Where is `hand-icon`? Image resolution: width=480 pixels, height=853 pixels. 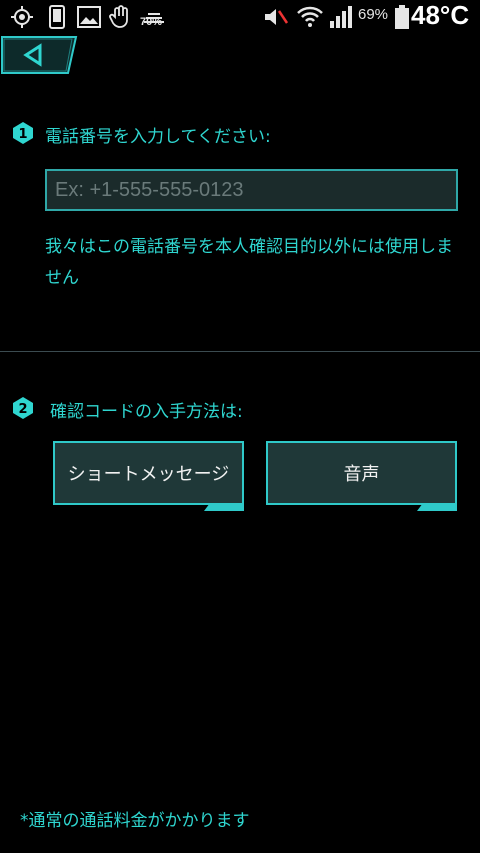
hand-icon is located at coordinates (121, 17).